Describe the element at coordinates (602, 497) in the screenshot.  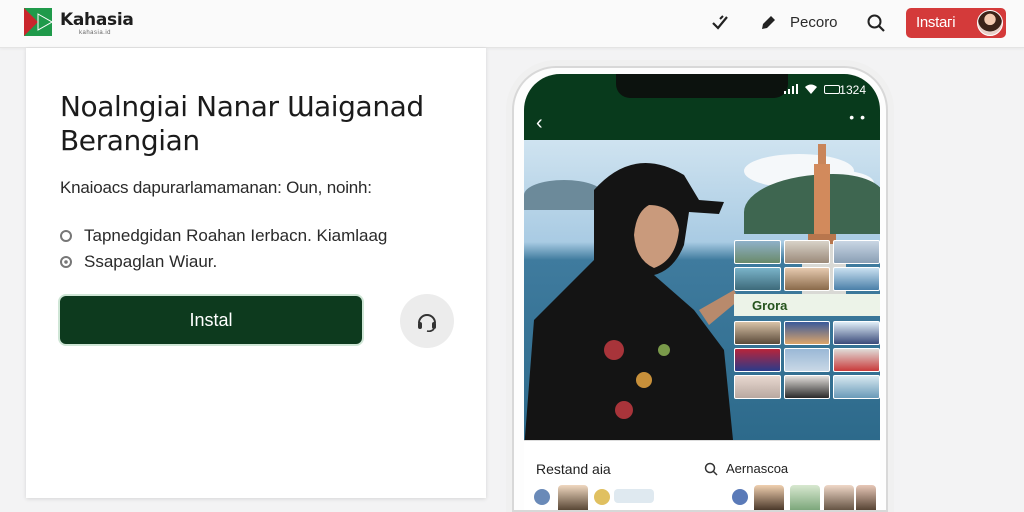
I see `badge-icon` at that location.